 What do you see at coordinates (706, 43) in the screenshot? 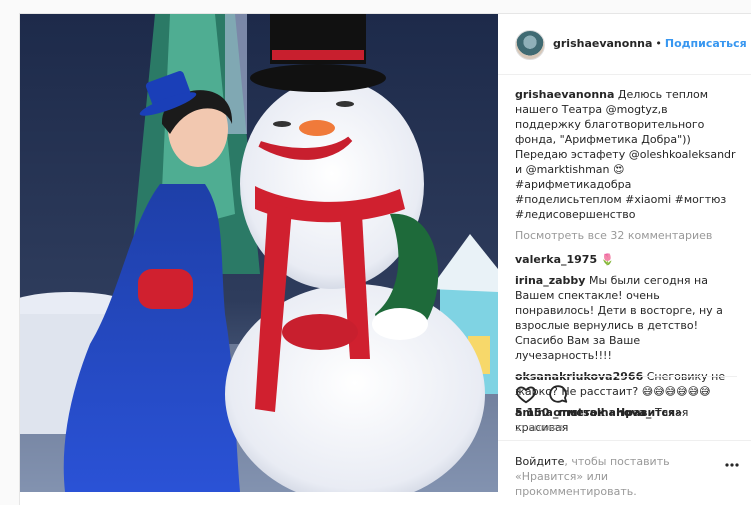
I see `follow-button: Подписаться` at bounding box center [706, 43].